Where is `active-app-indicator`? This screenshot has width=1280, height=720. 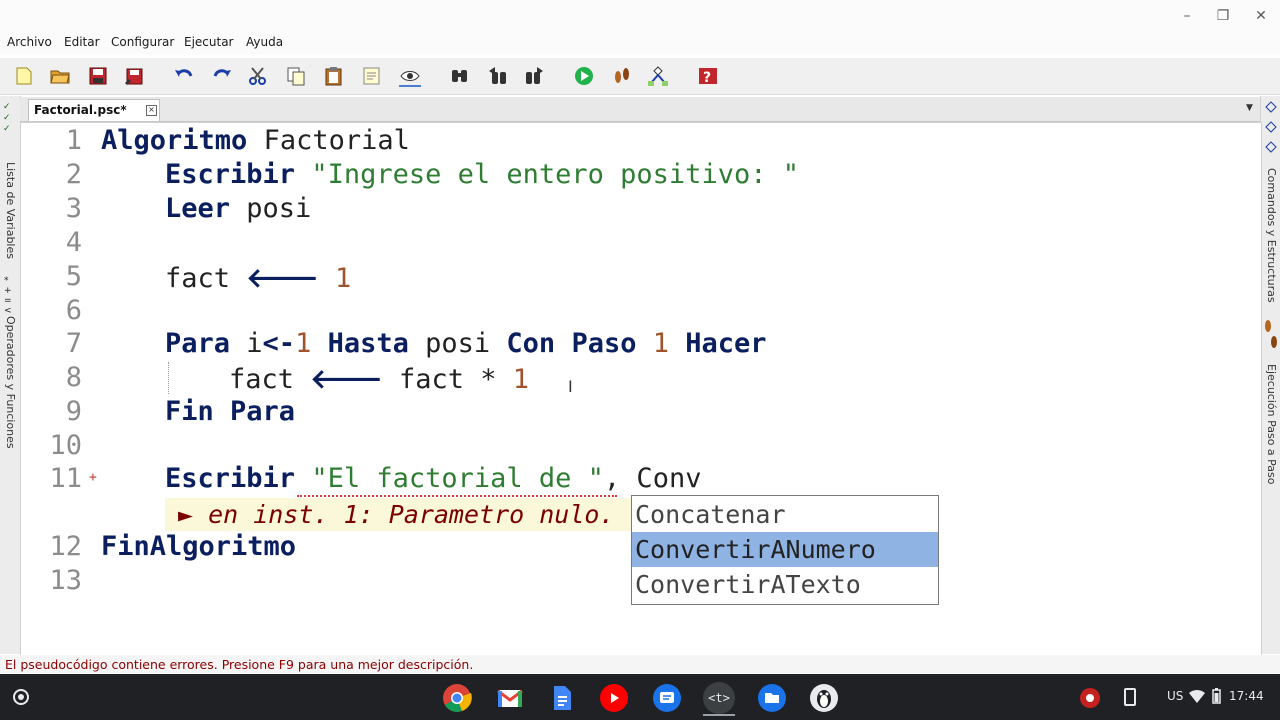
active-app-indicator is located at coordinates (719, 715).